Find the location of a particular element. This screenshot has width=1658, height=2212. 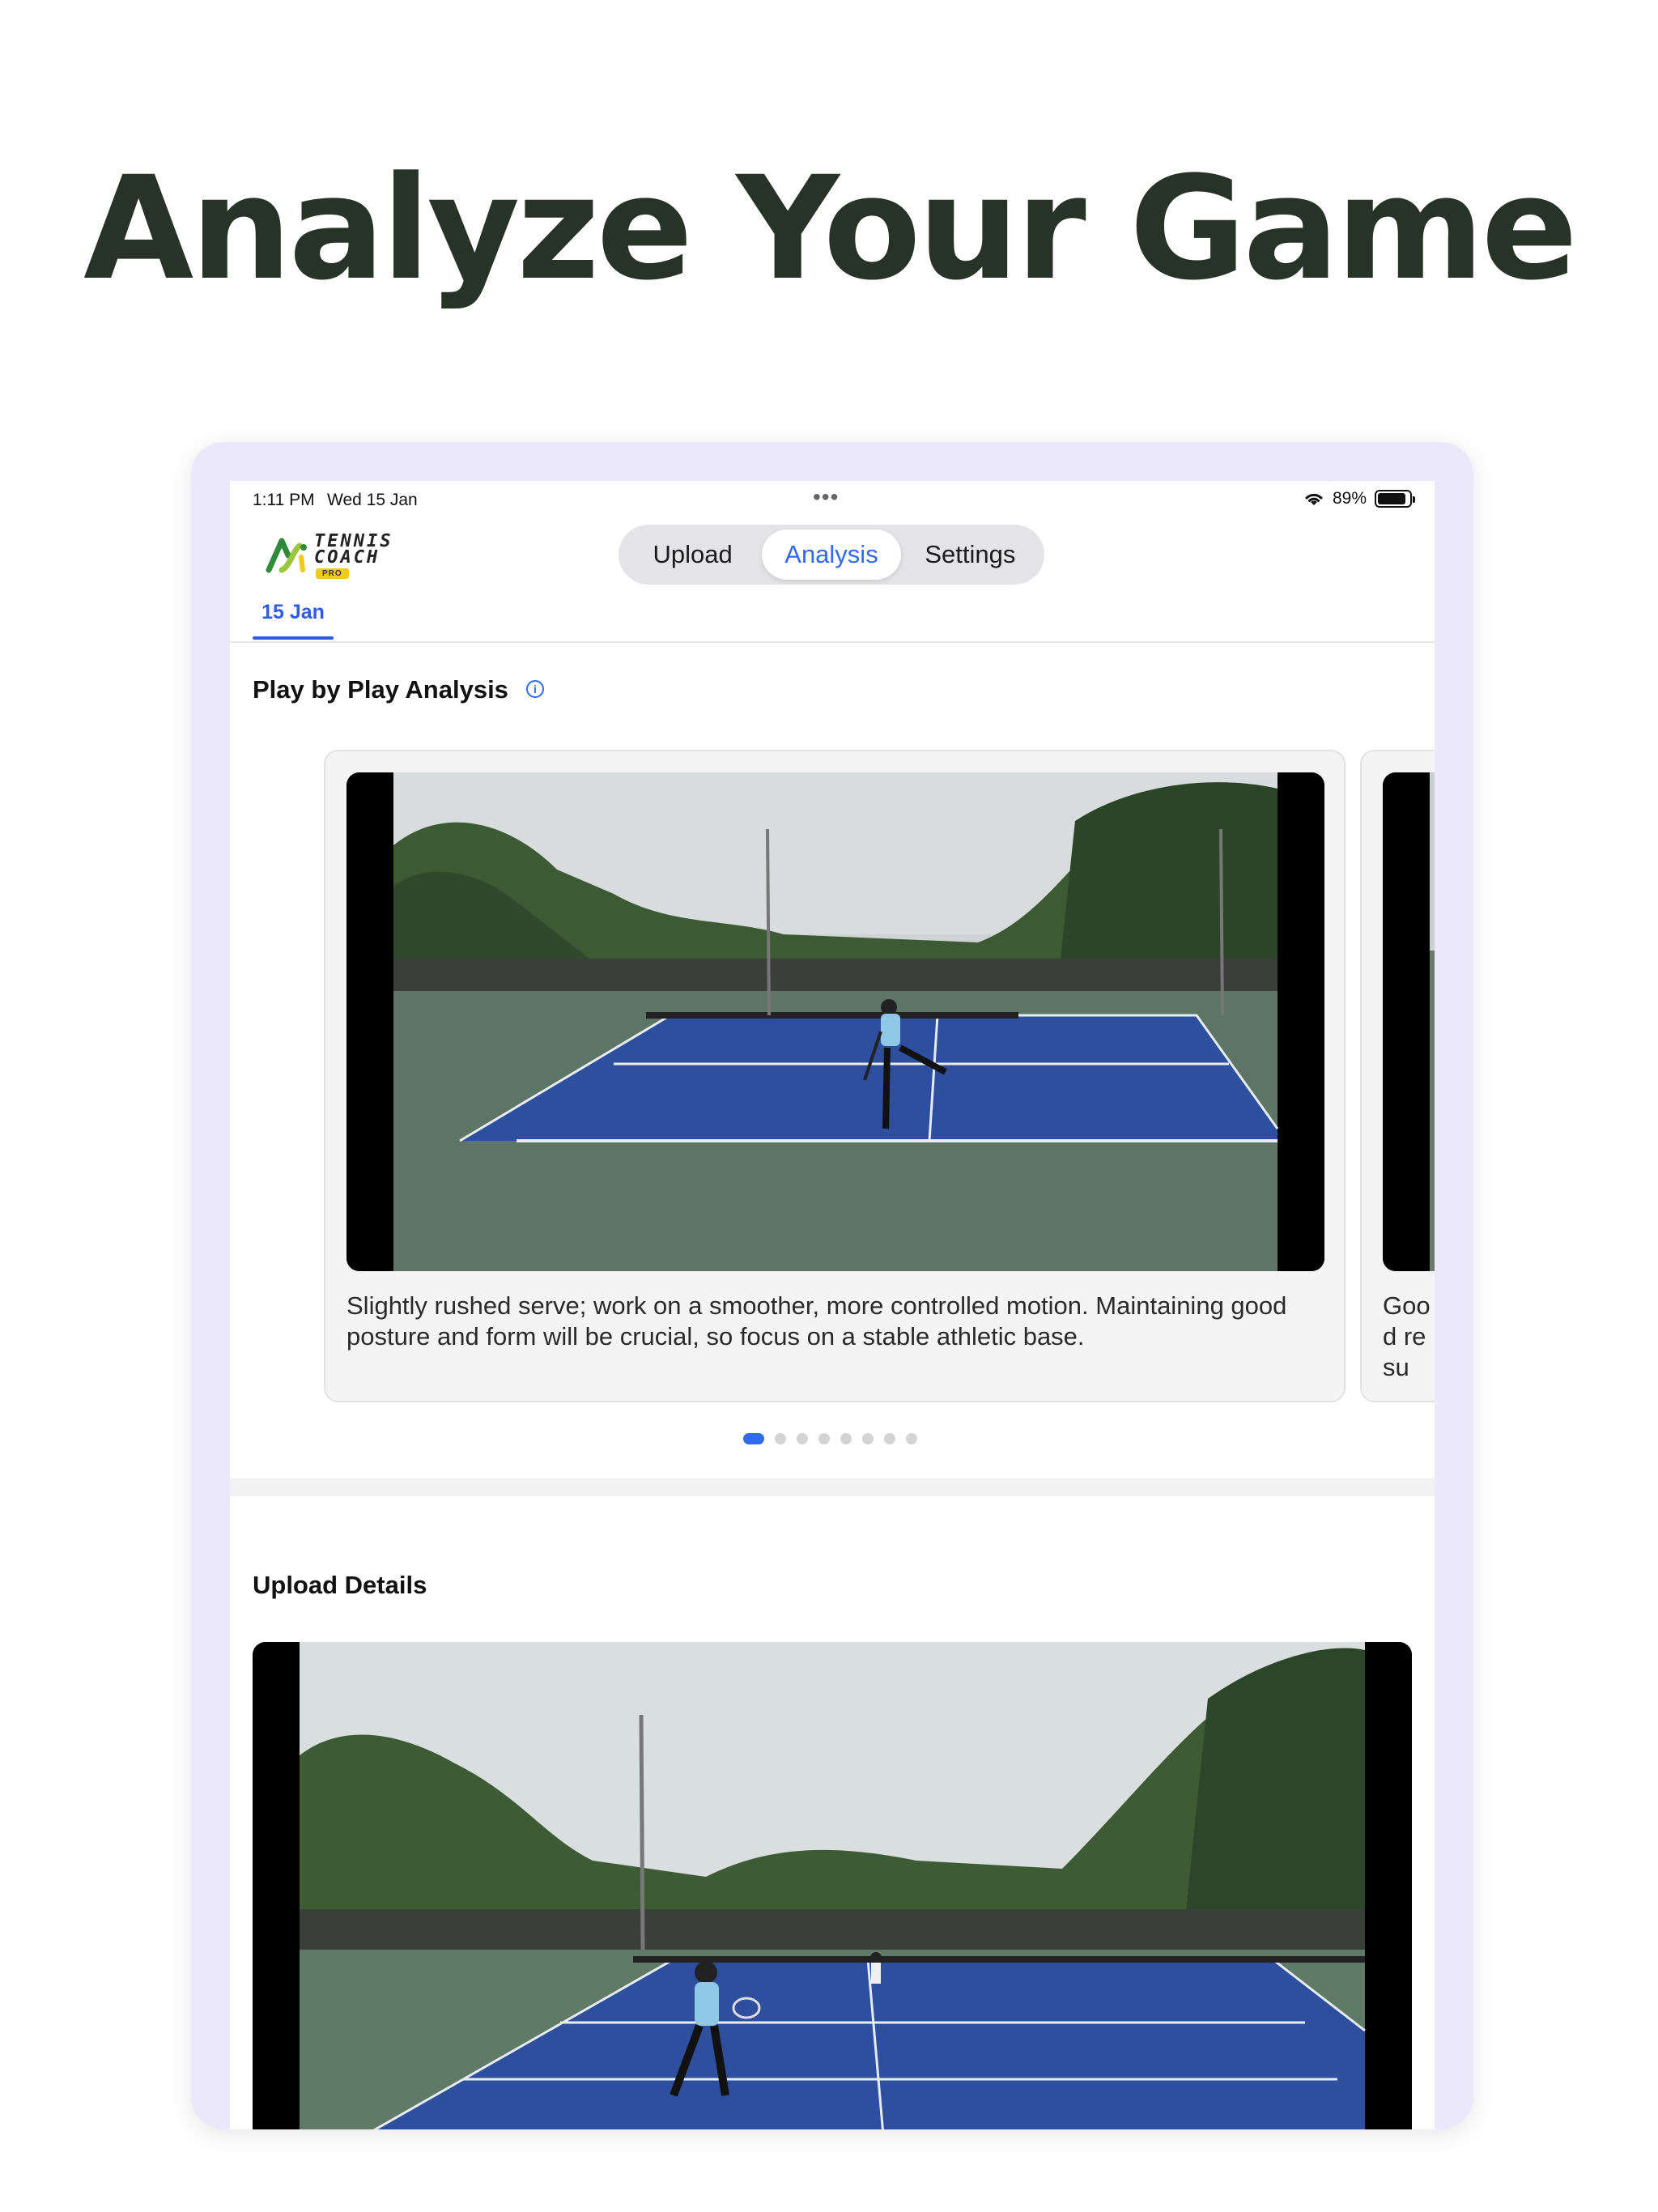

battery-icon is located at coordinates (1395, 499).